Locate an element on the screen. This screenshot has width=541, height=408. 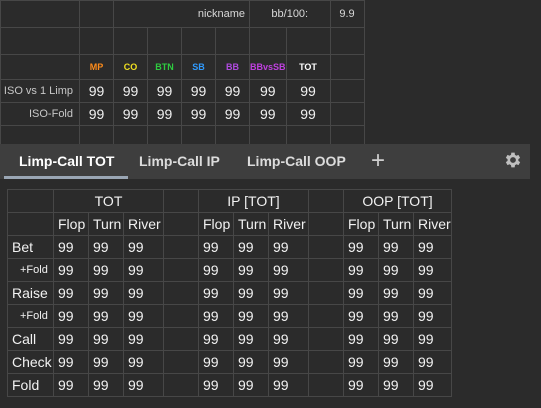
row-label-iso-fold: ISO-Fold is located at coordinates (40, 114).